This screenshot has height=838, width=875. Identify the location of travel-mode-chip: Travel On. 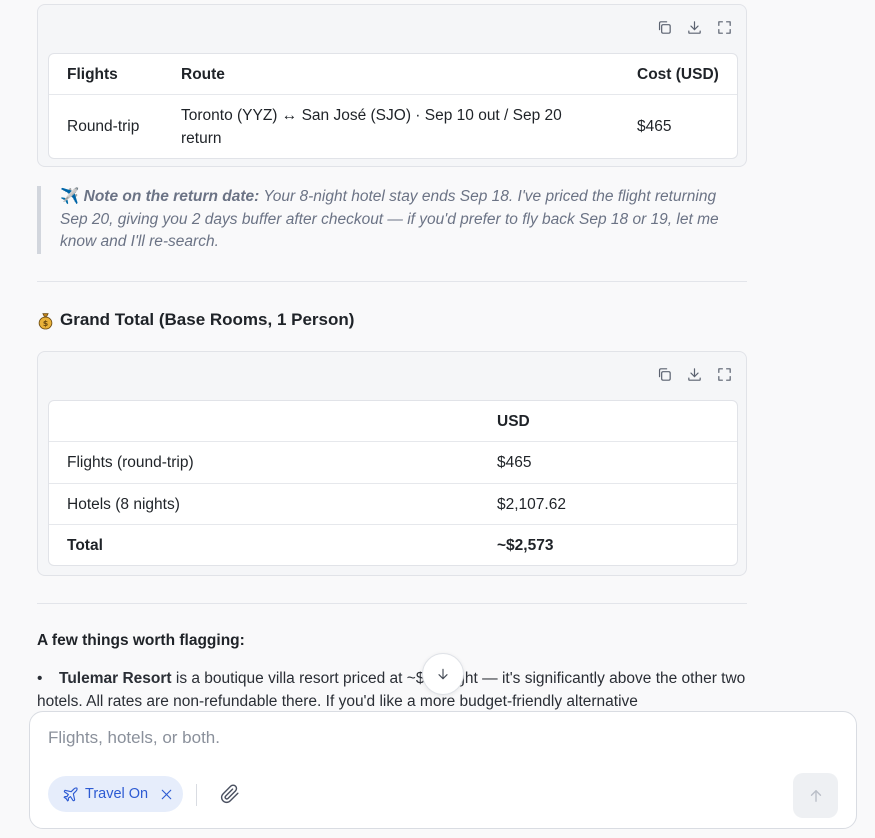
(115, 794).